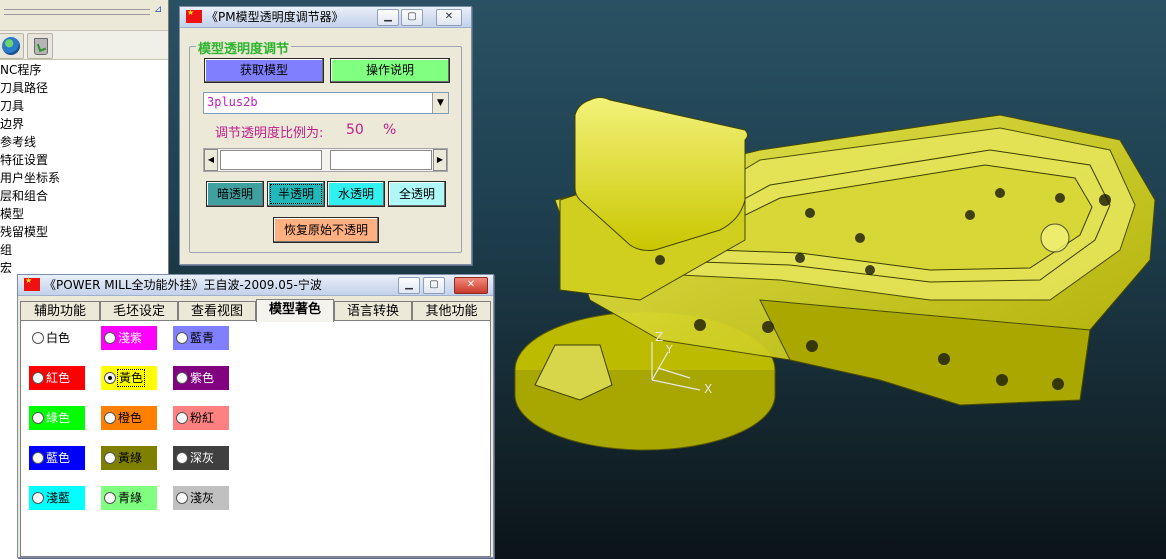 The width and height of the screenshot is (1166, 559). Describe the element at coordinates (84, 70) in the screenshot. I see `tree-item-nc-programs: NC程序` at that location.